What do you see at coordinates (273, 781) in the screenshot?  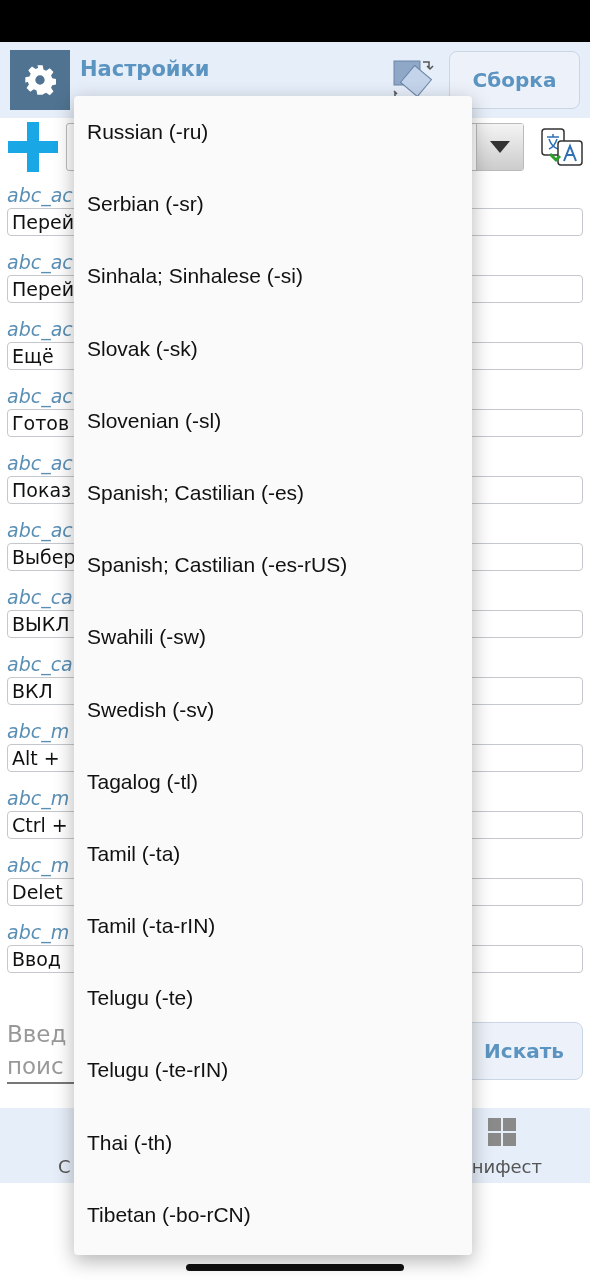 I see `language-option: Tagalog (-tl)` at bounding box center [273, 781].